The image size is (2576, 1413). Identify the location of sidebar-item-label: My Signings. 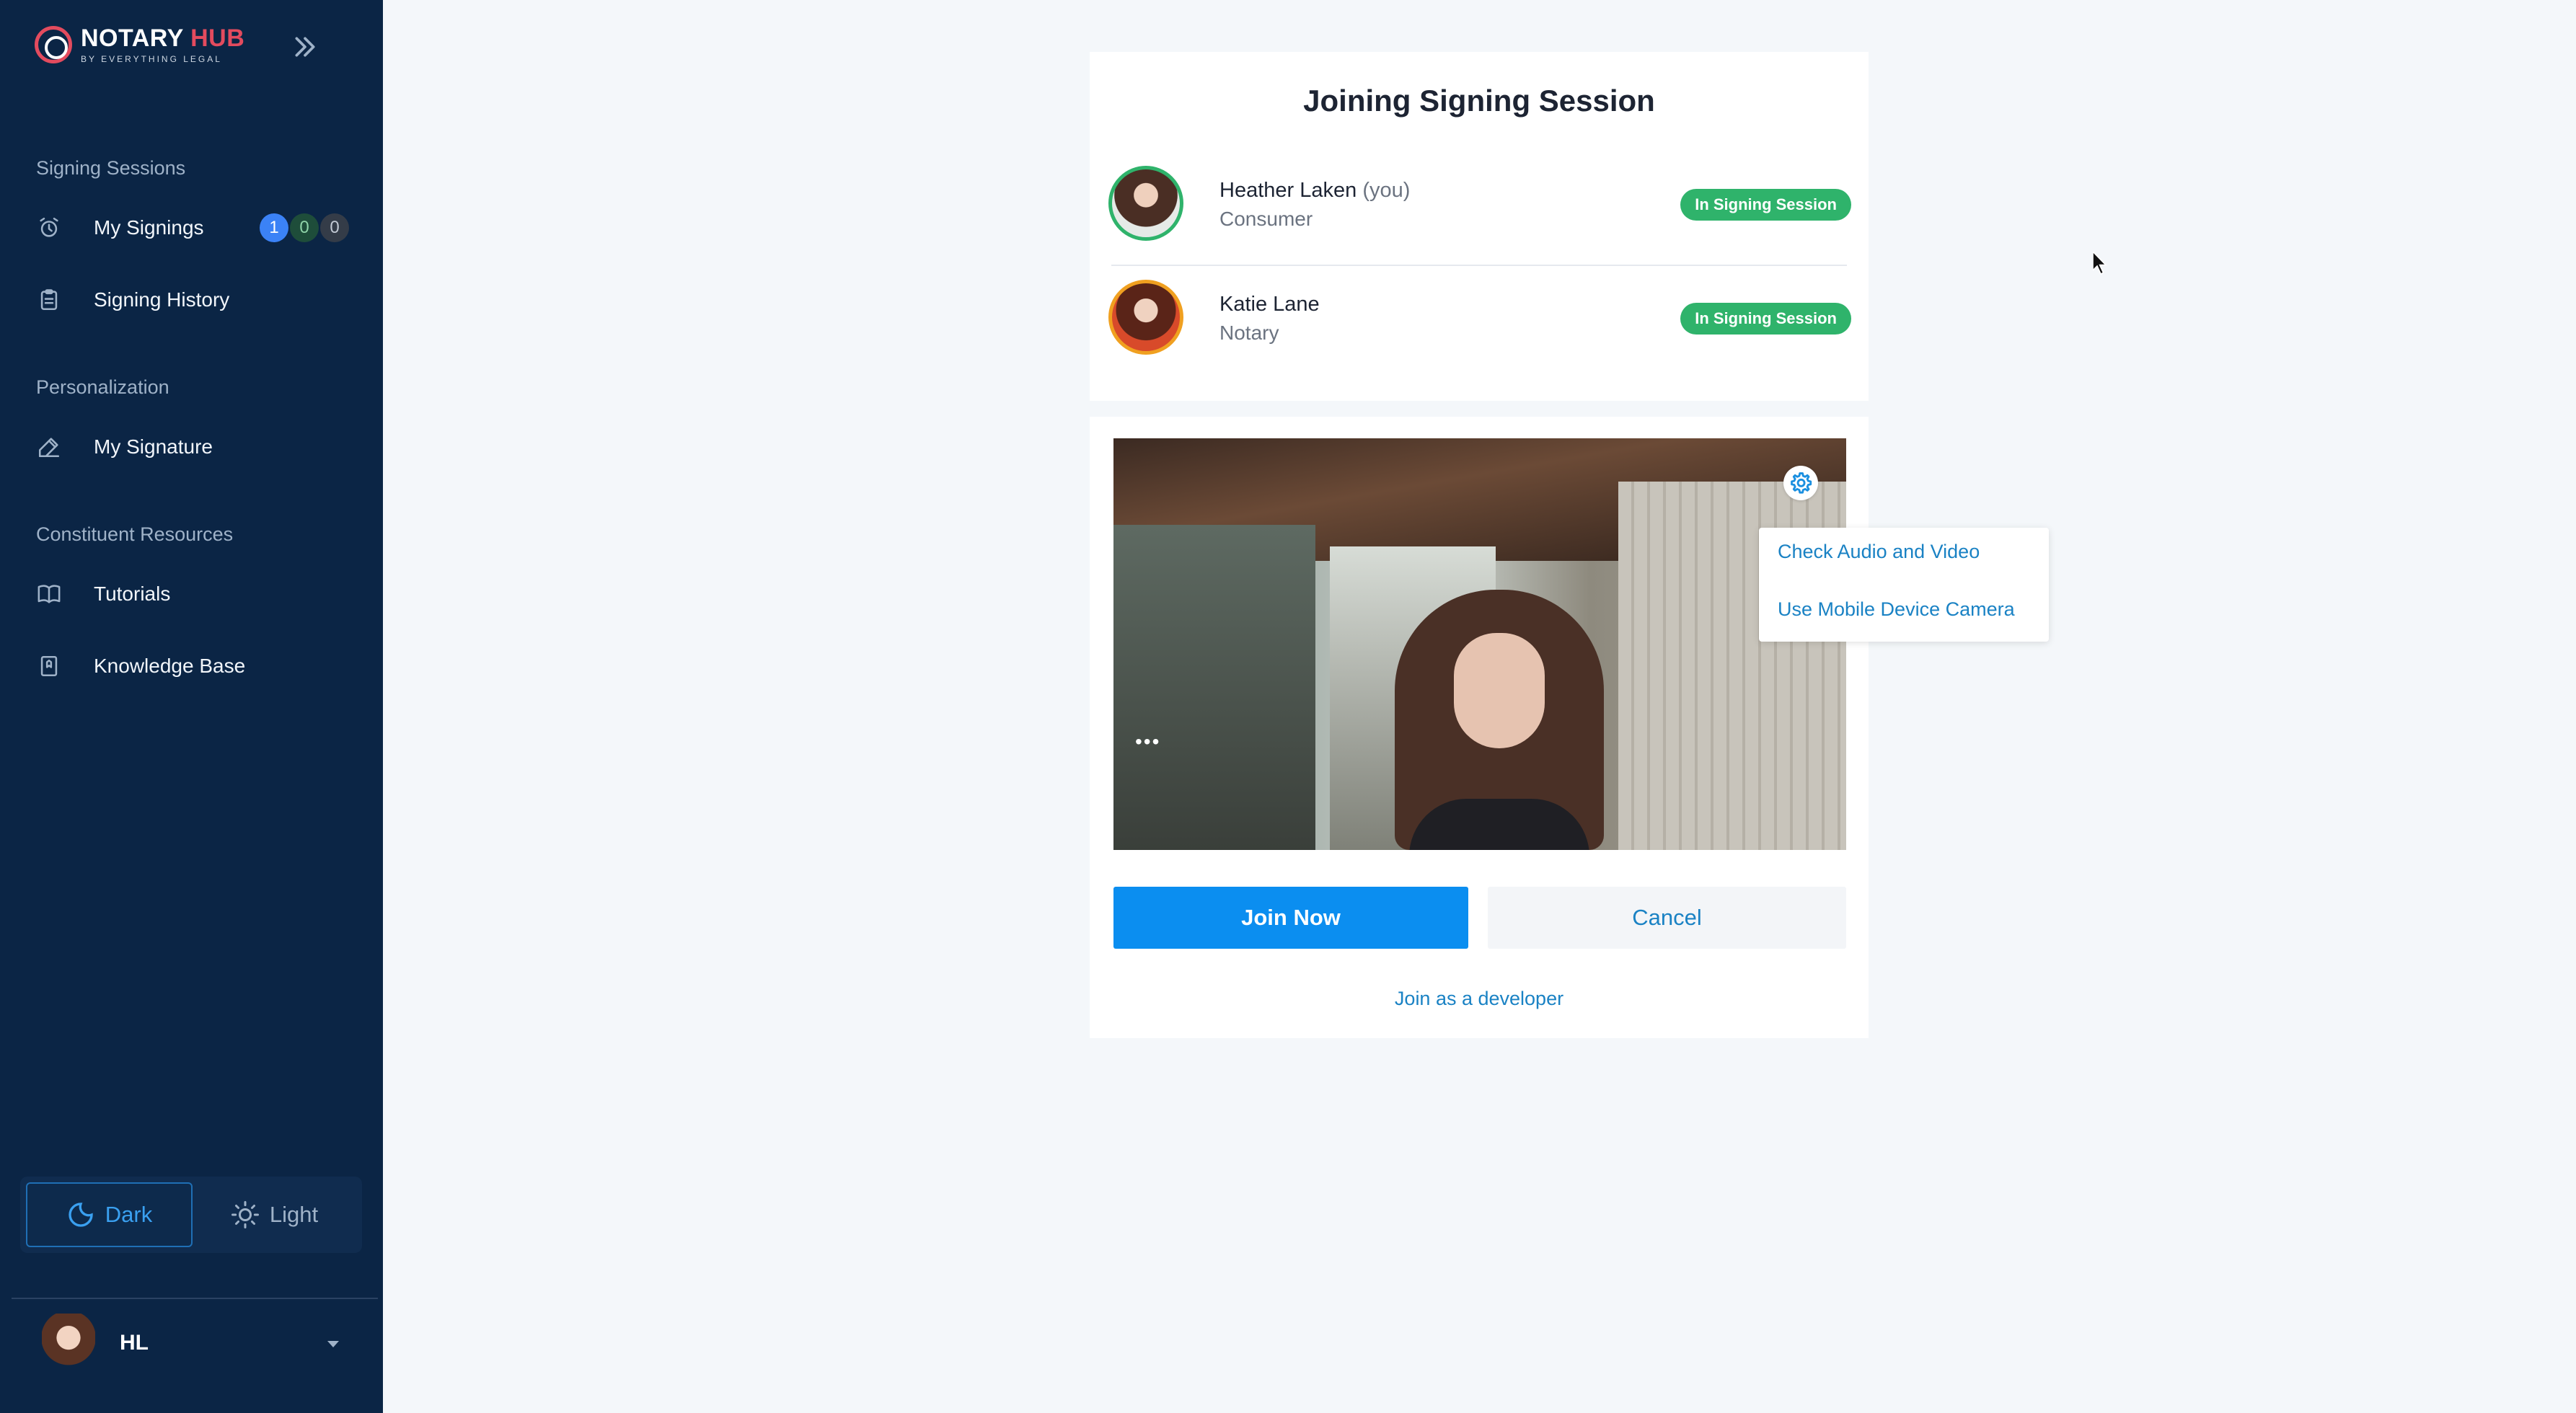
(149, 227).